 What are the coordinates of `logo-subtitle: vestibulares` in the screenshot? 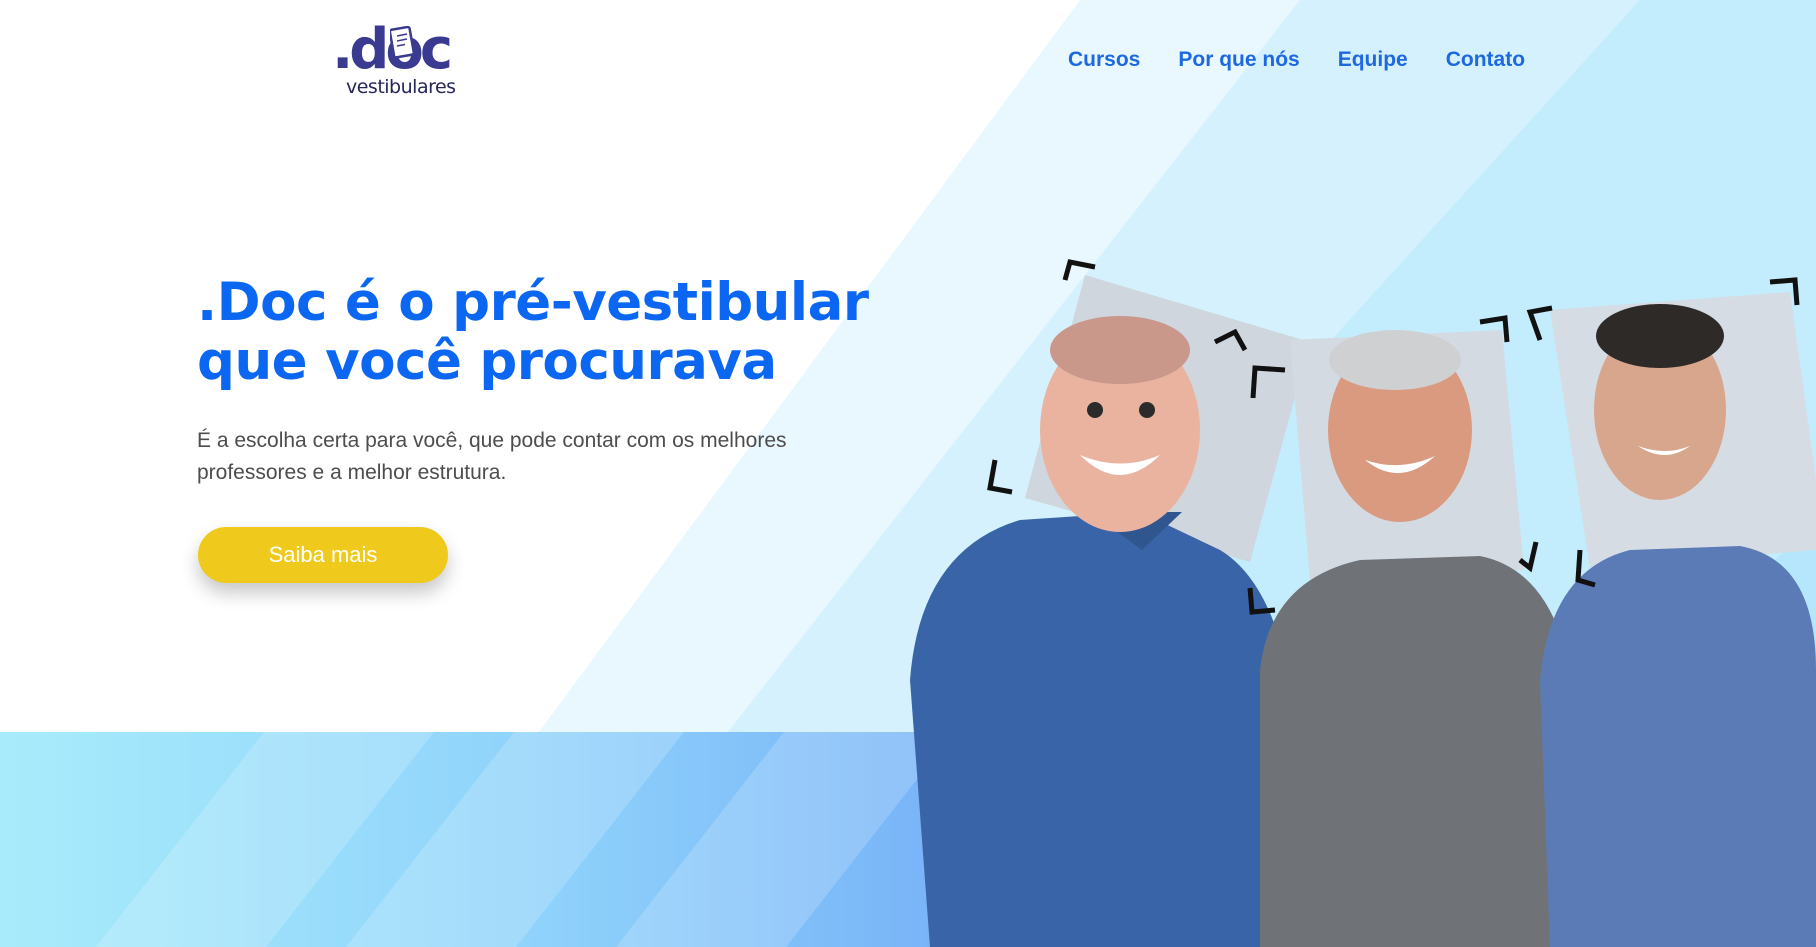 It's located at (401, 87).